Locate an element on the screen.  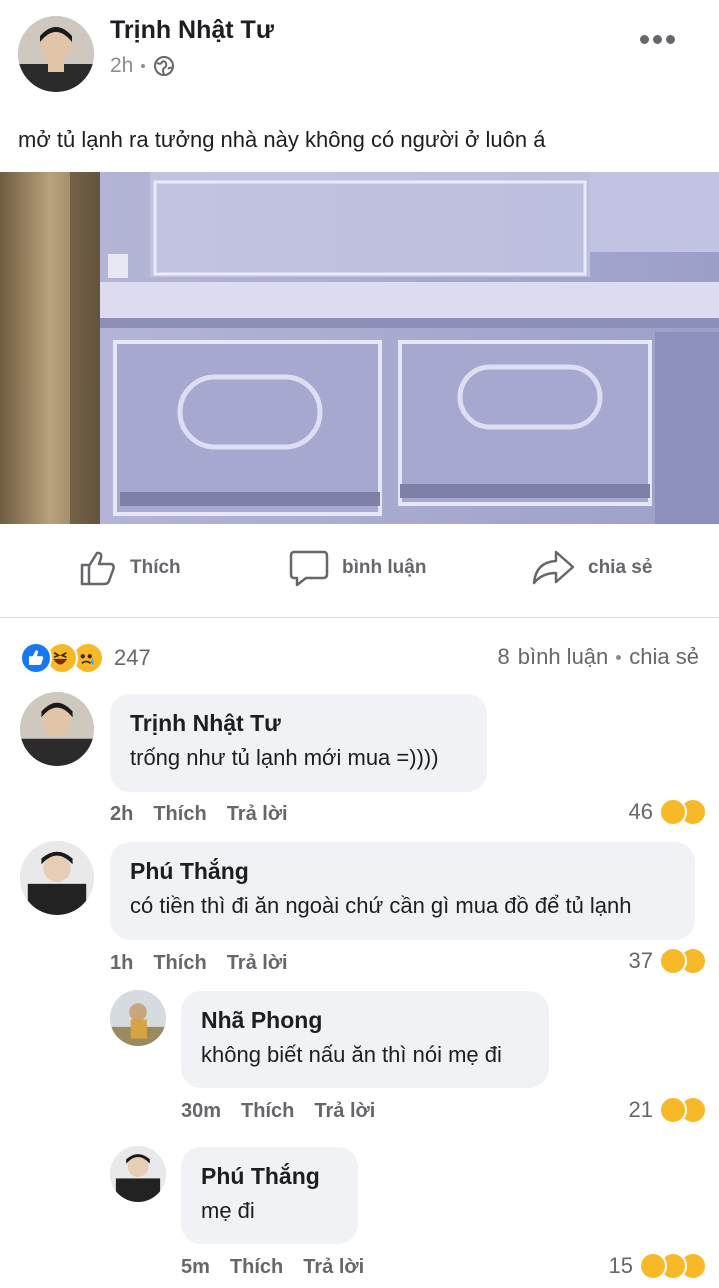
comment-reactions: 37 is located at coordinates (667, 961).